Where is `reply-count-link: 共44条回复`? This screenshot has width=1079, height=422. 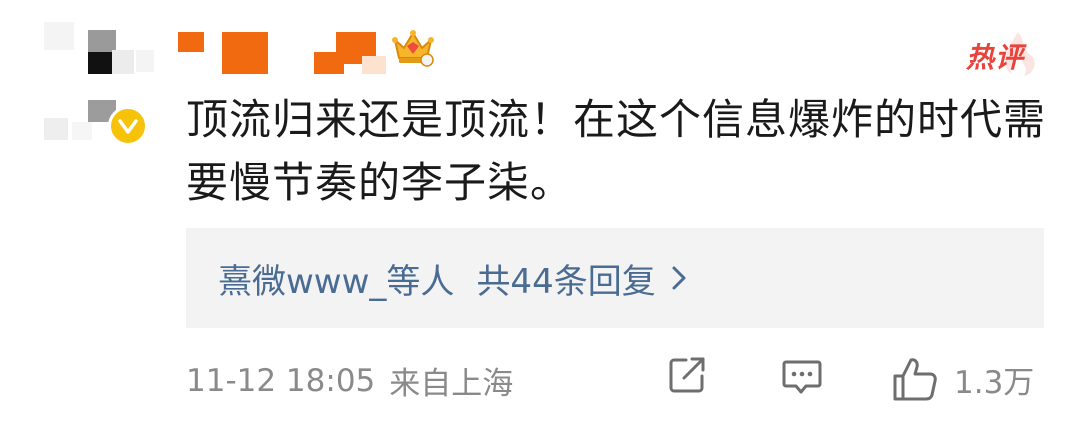
reply-count-link: 共44条回复 is located at coordinates (565, 278).